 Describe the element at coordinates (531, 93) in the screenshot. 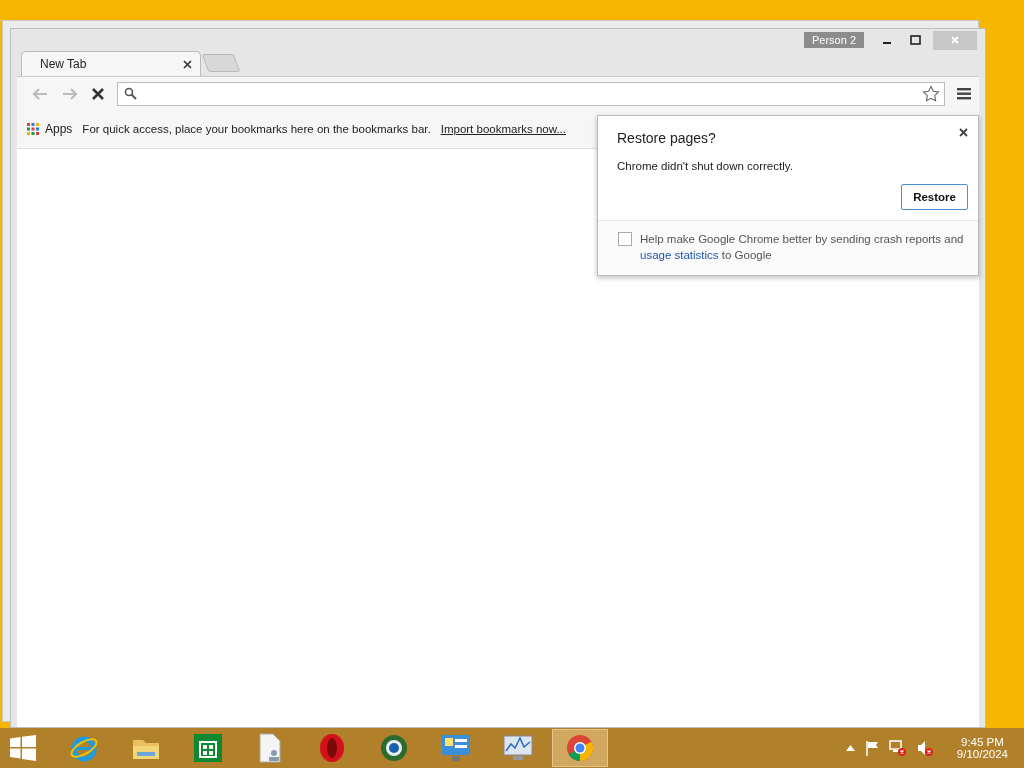

I see `address-field` at that location.